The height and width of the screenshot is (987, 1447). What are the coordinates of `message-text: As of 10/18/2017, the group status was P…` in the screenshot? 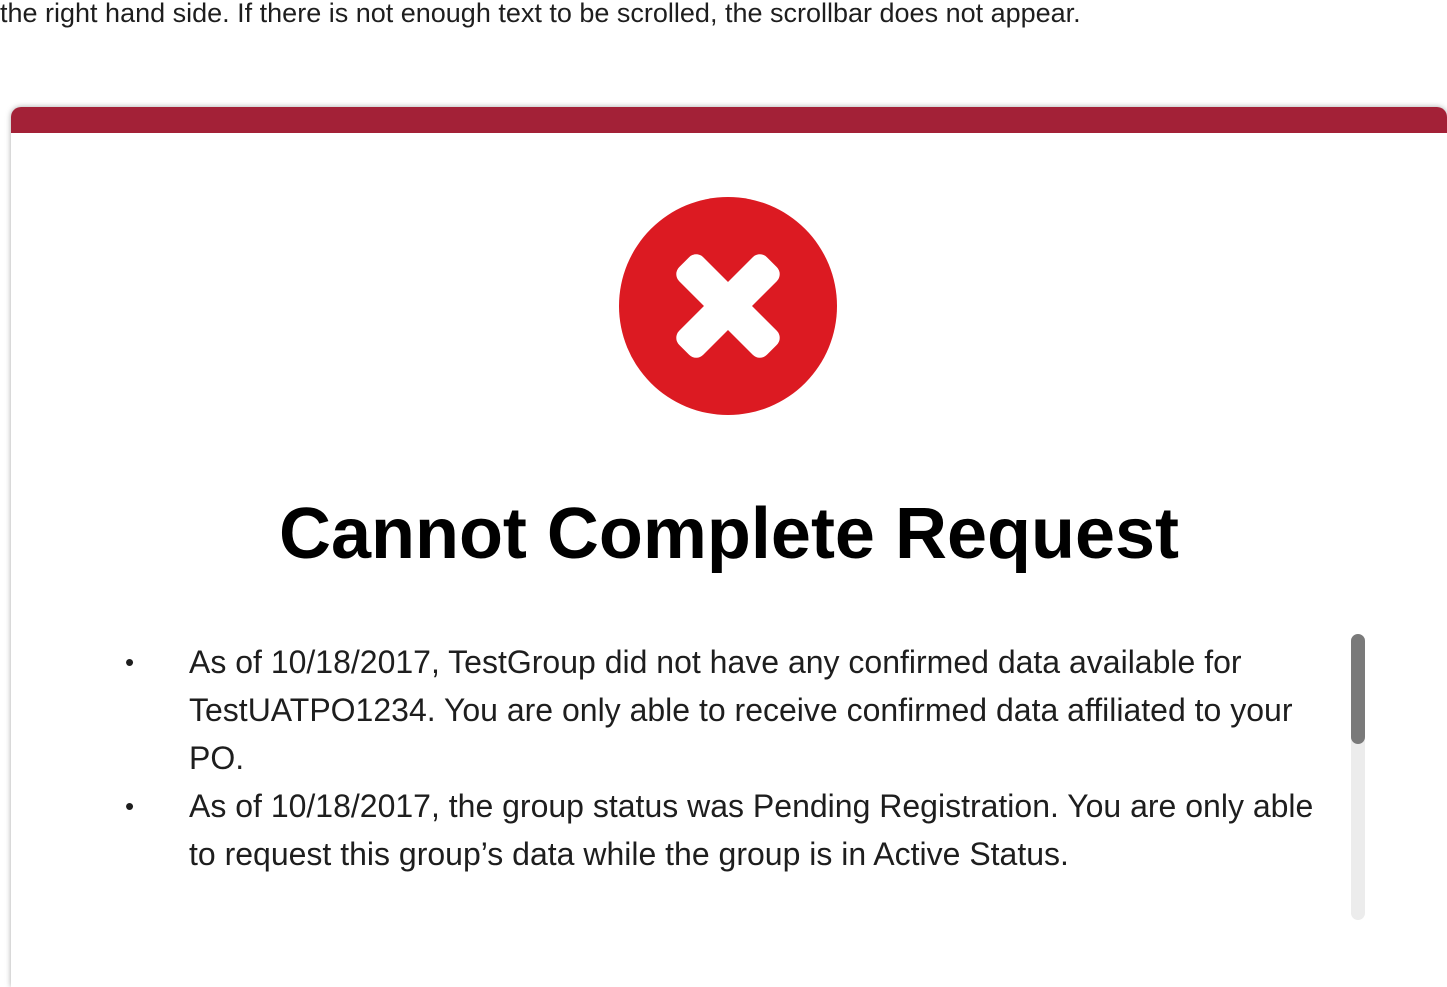 It's located at (751, 830).